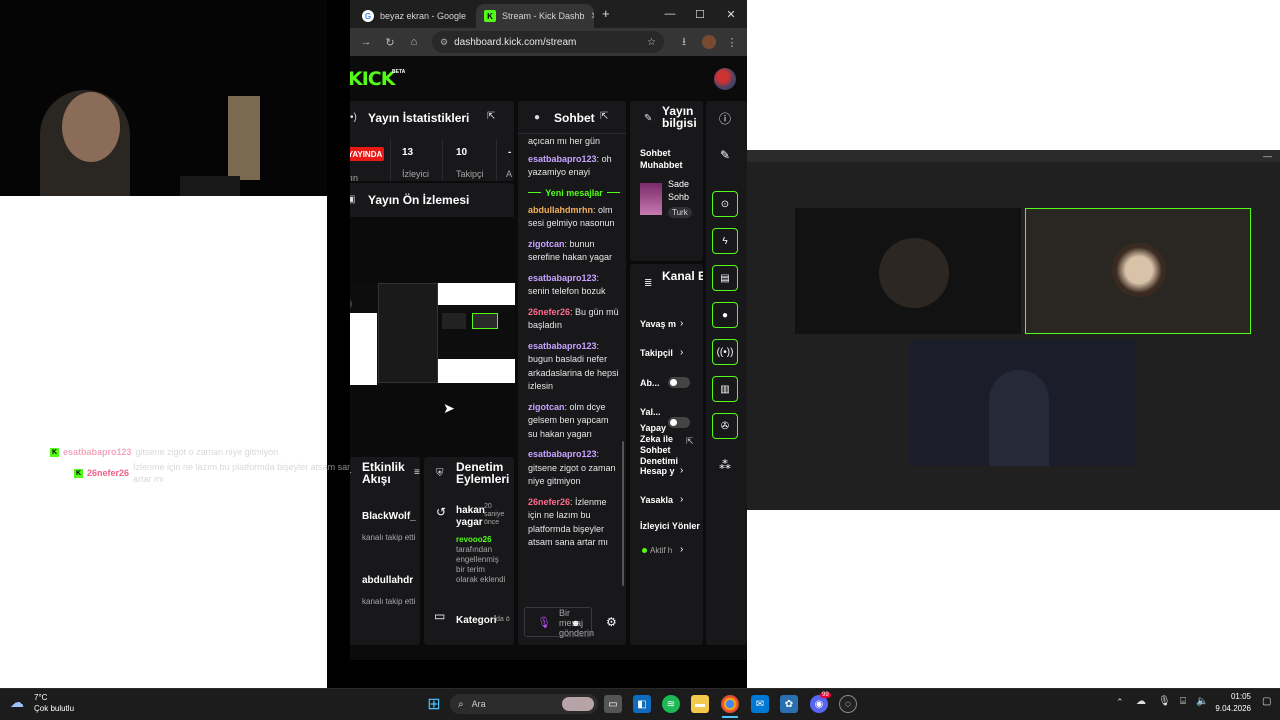 The height and width of the screenshot is (720, 1280). What do you see at coordinates (40, 697) in the screenshot?
I see `weather-temp: 7°C` at bounding box center [40, 697].